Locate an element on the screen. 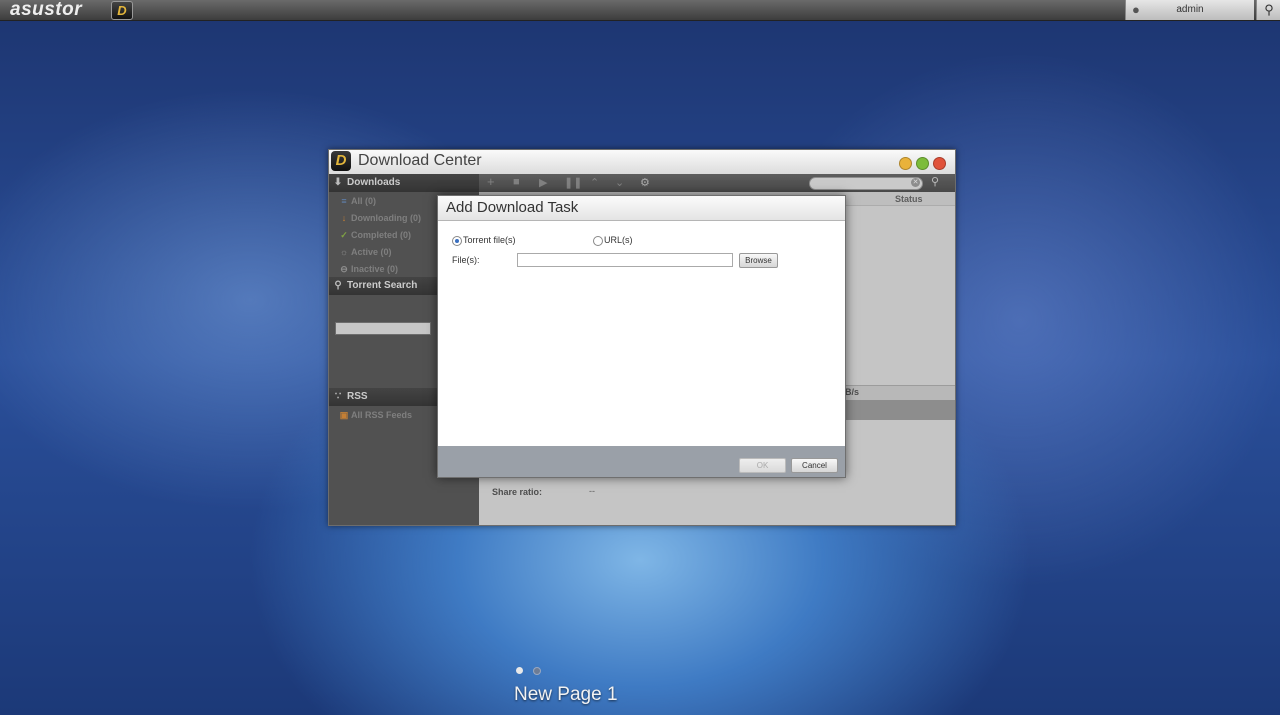 This screenshot has height=715, width=1280. url-radio is located at coordinates (598, 241).